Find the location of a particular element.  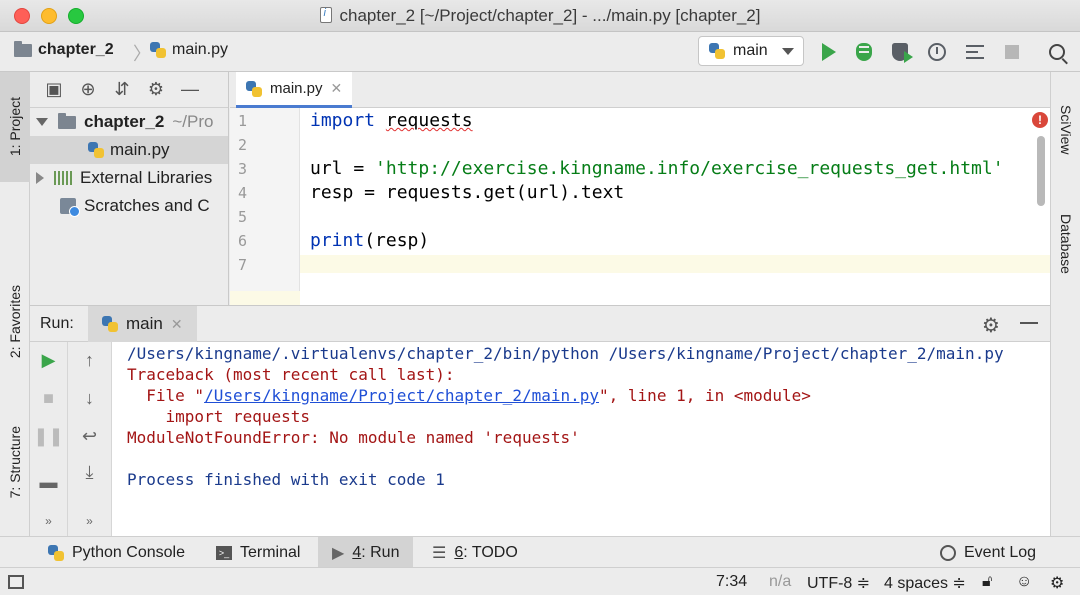

python-console-label: Python Console is located at coordinates (128, 552).